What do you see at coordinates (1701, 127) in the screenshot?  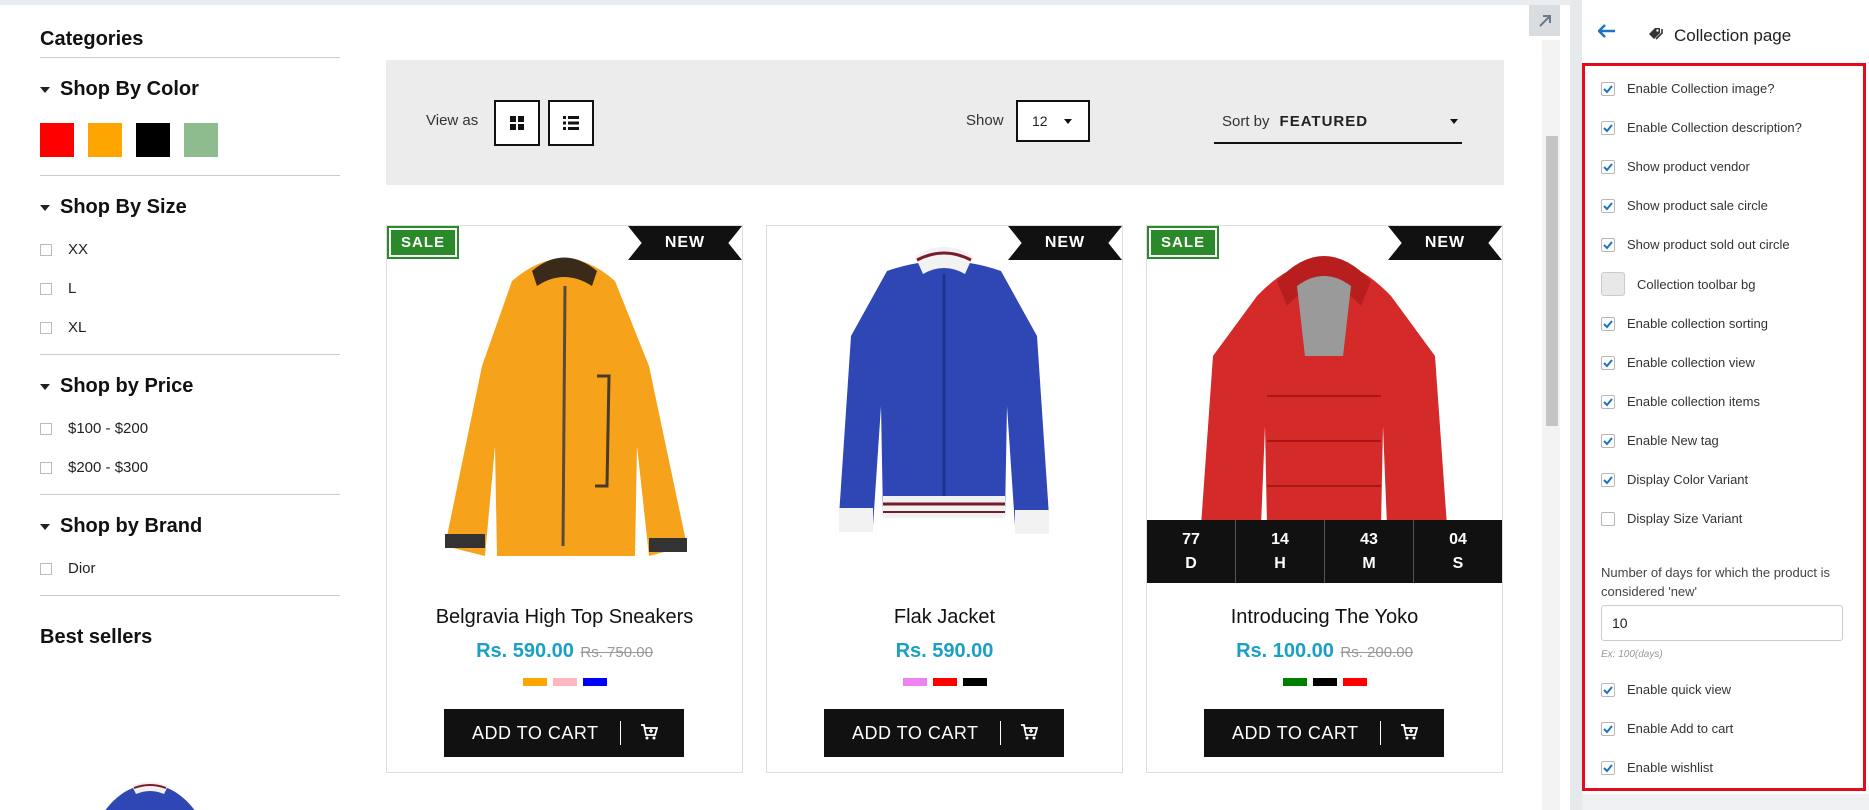 I see `setting-collection-description: Enable Collection description?` at bounding box center [1701, 127].